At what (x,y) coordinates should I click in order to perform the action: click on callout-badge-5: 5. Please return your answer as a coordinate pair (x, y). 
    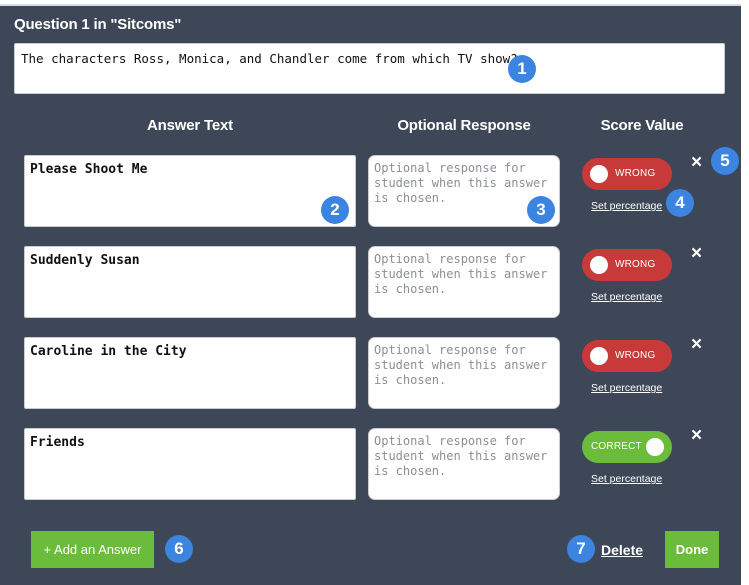
    Looking at the image, I should click on (725, 161).